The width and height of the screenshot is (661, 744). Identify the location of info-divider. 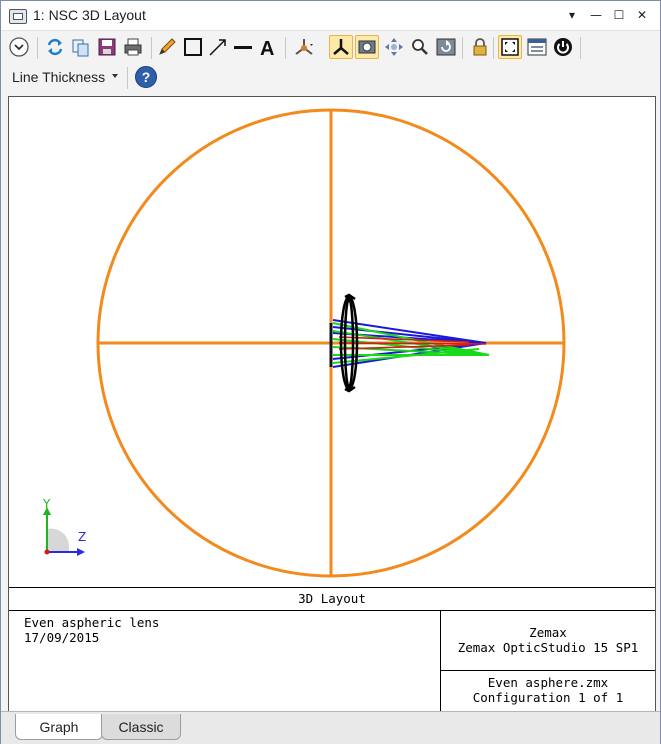
(547, 670).